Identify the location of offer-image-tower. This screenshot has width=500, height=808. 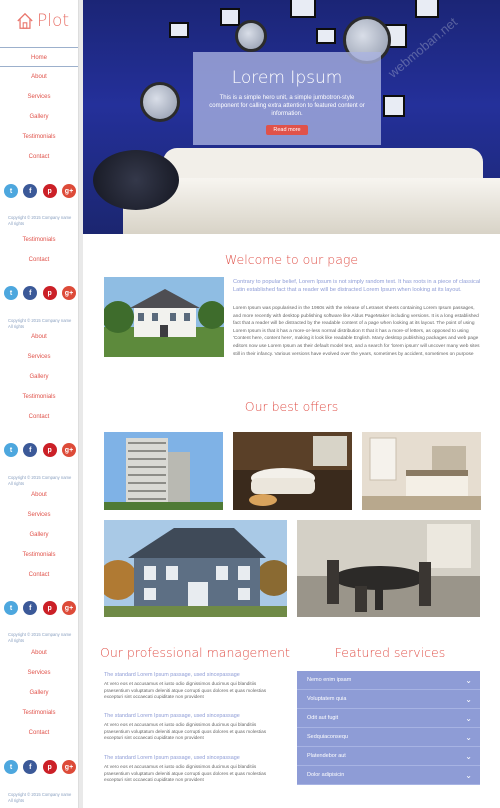
(163, 471).